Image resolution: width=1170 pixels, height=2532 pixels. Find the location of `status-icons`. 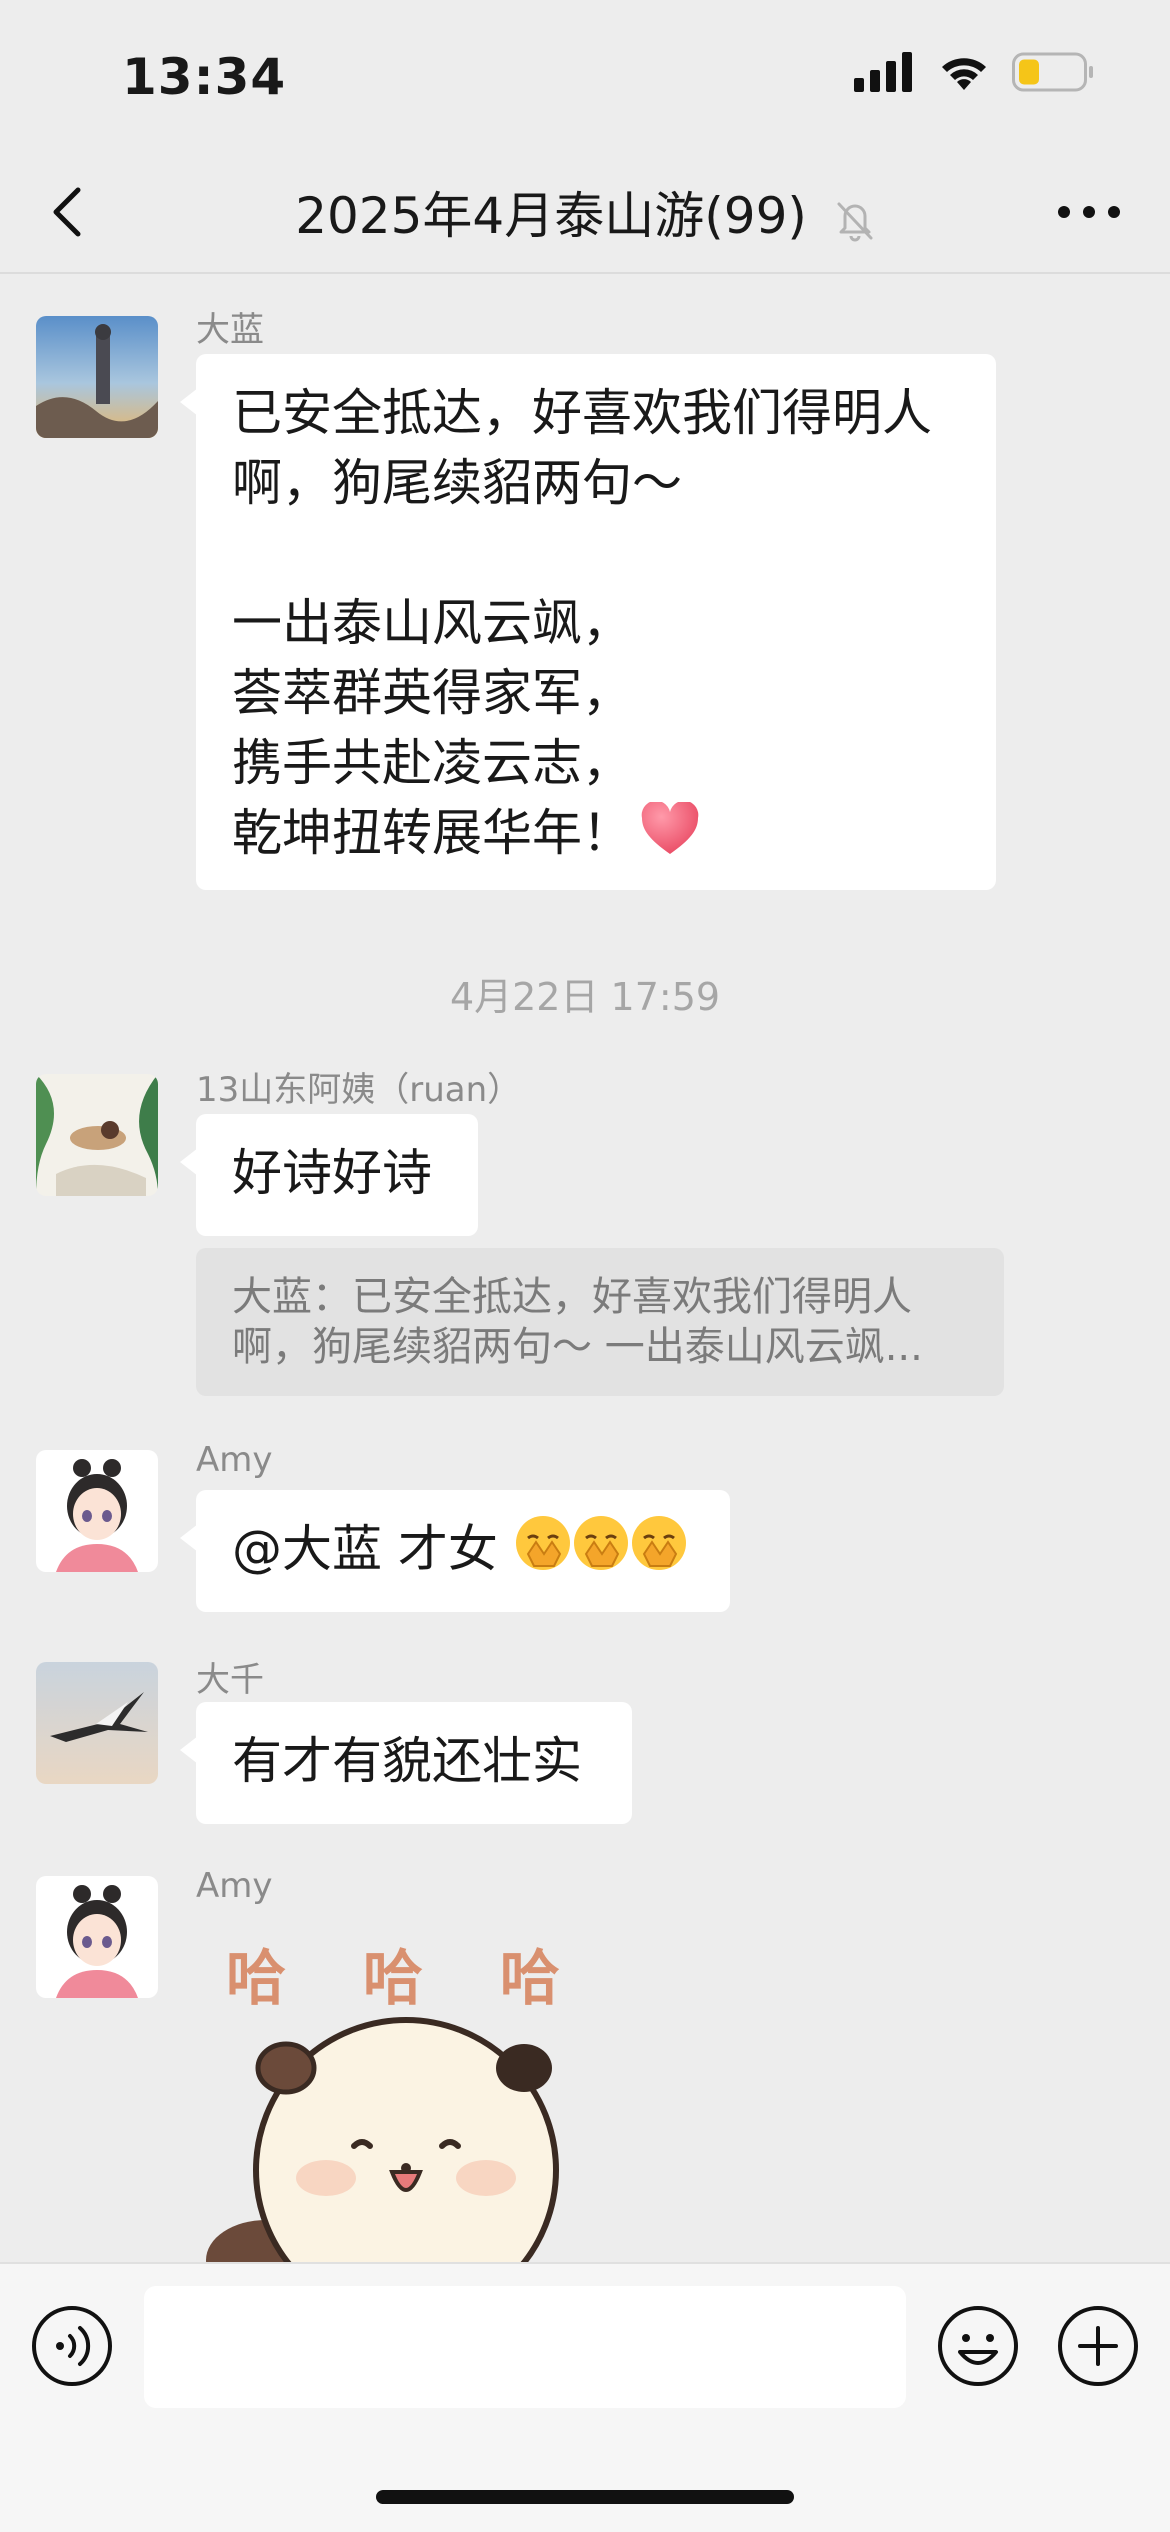

status-icons is located at coordinates (974, 72).